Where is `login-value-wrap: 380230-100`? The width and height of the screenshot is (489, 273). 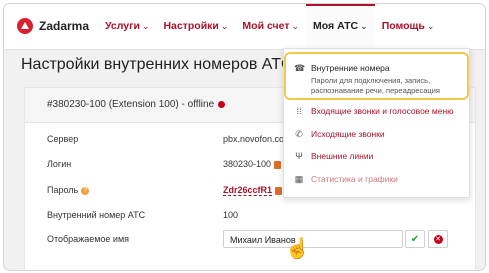 login-value-wrap: 380230-100 is located at coordinates (252, 164).